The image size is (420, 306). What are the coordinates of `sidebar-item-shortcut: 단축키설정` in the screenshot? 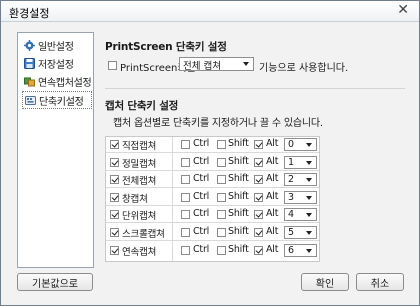 It's located at (57, 100).